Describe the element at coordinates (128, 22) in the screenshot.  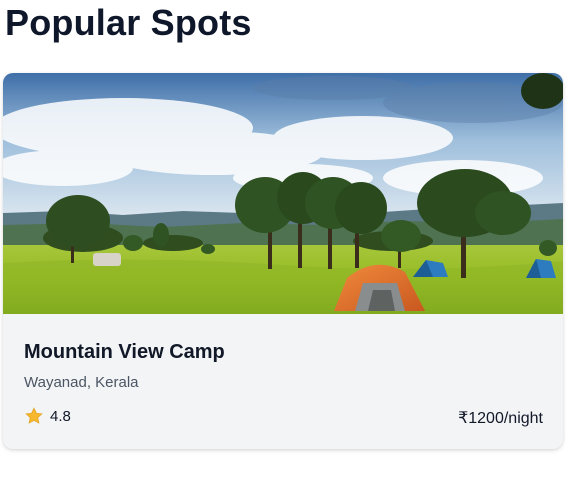
I see `section-title: Popular Spots` at that location.